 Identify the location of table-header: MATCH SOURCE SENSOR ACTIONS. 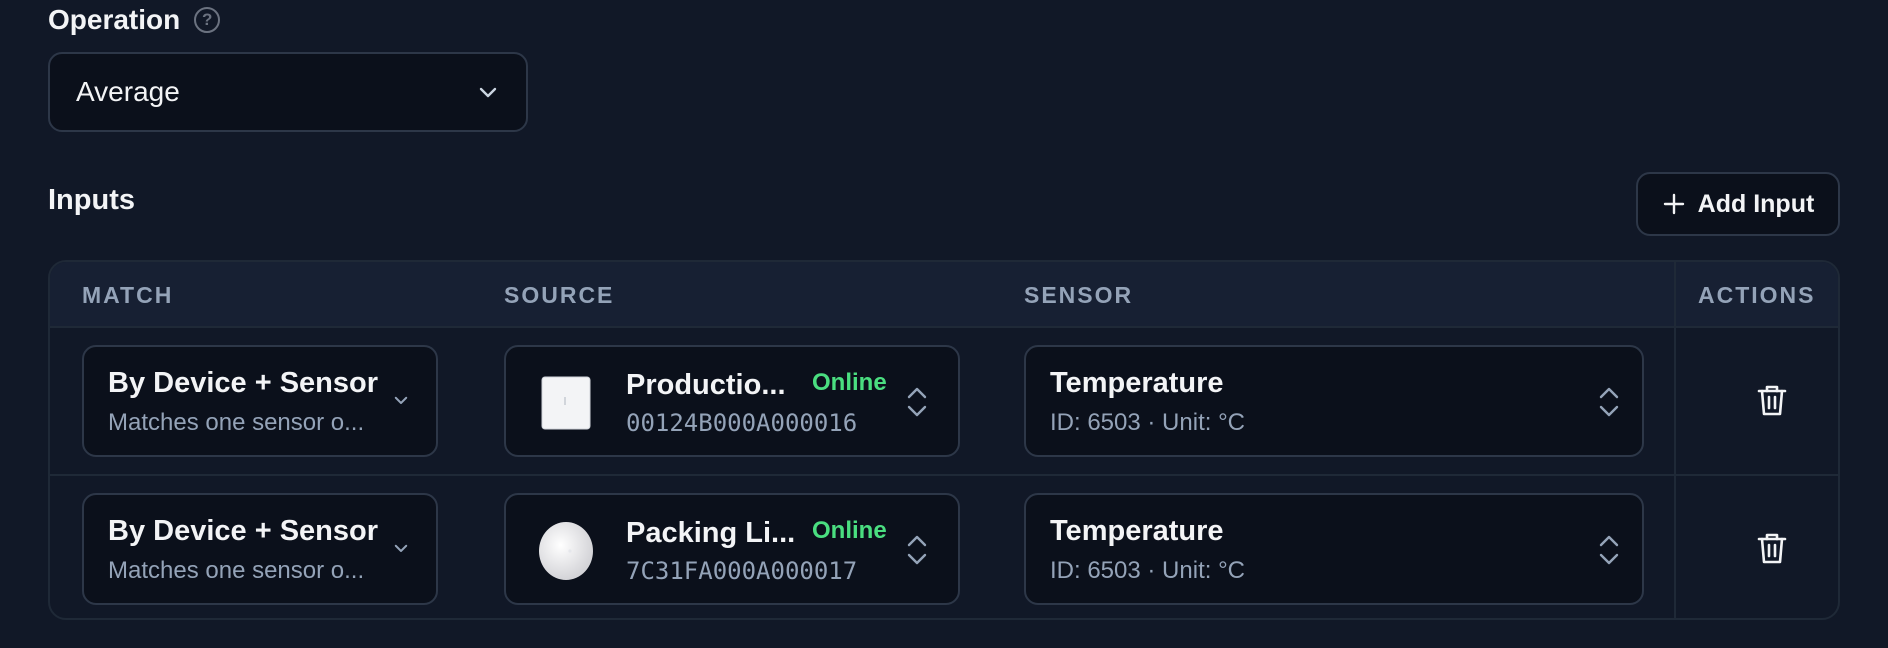
(944, 295).